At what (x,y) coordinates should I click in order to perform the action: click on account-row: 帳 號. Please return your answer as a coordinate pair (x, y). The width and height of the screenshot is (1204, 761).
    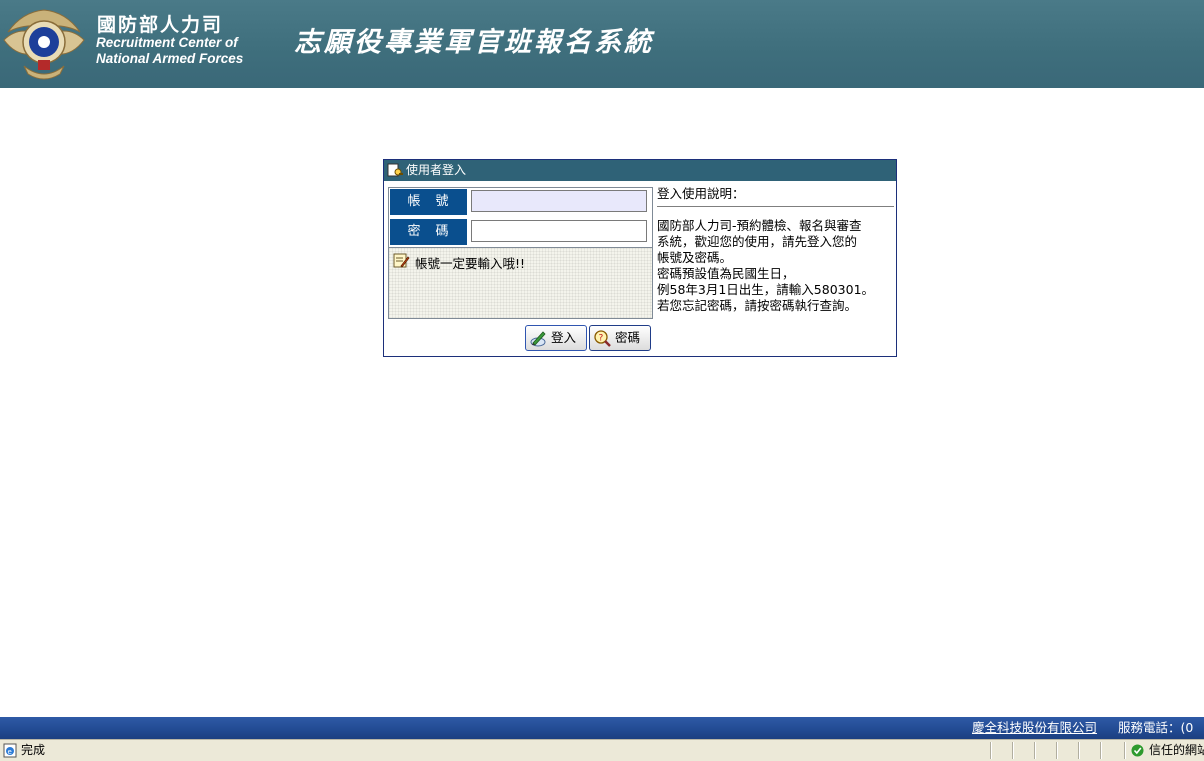
    Looking at the image, I should click on (520, 202).